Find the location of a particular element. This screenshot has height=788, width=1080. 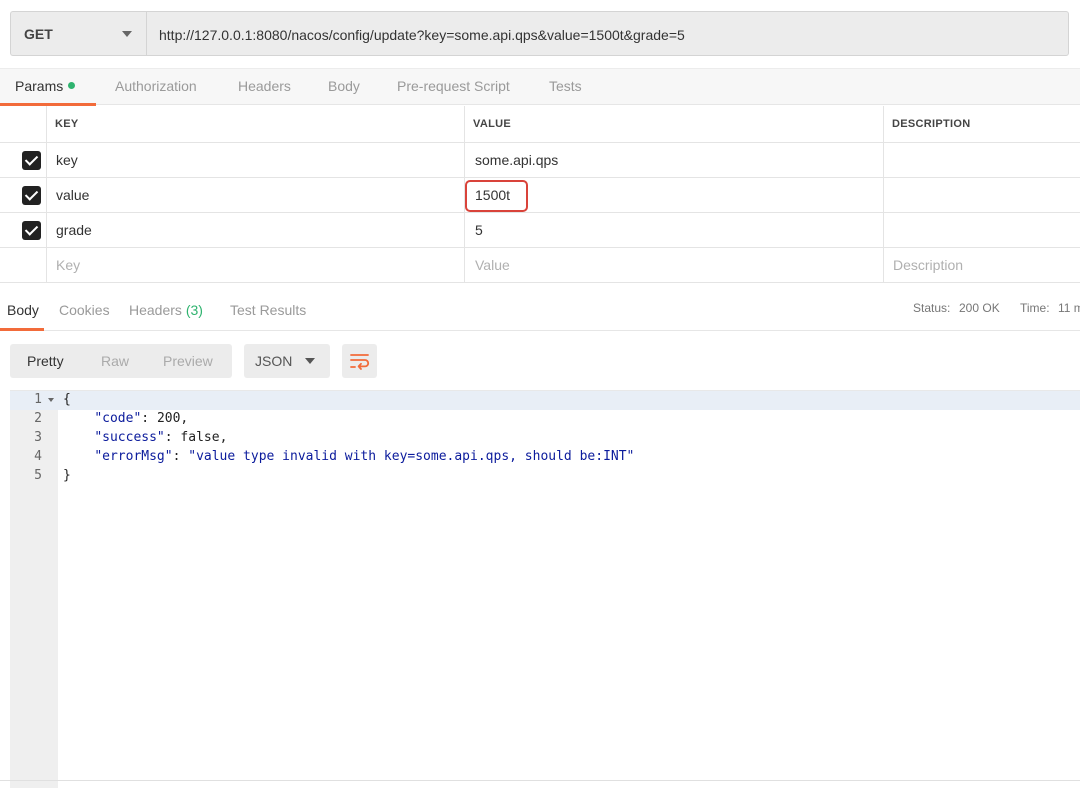

format-select: JSON is located at coordinates (287, 361).